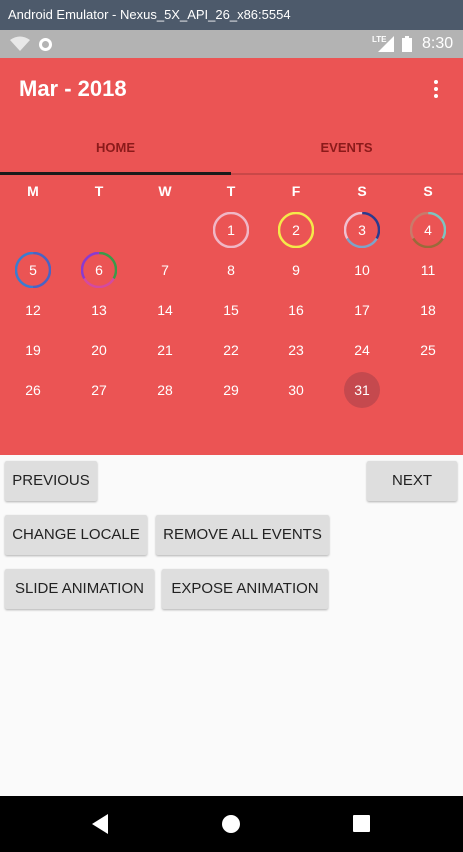 The image size is (463, 852). Describe the element at coordinates (76, 535) in the screenshot. I see `change-locale-button: CHANGE LOCALE` at that location.